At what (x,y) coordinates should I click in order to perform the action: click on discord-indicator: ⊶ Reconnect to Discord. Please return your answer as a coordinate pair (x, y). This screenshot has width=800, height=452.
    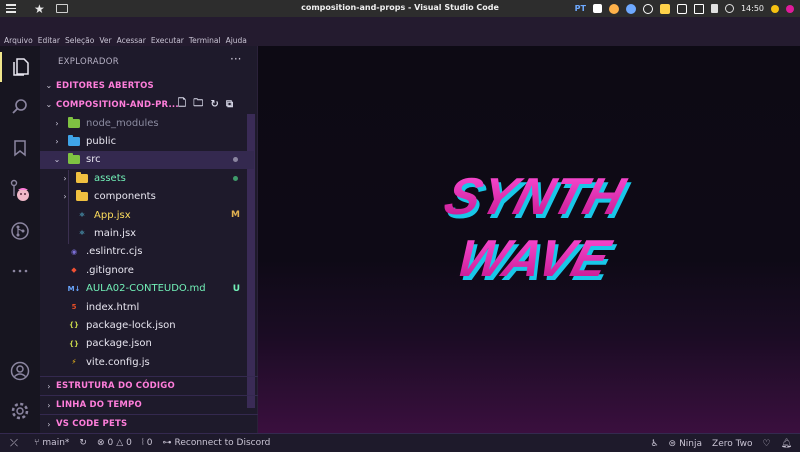
    Looking at the image, I should click on (217, 443).